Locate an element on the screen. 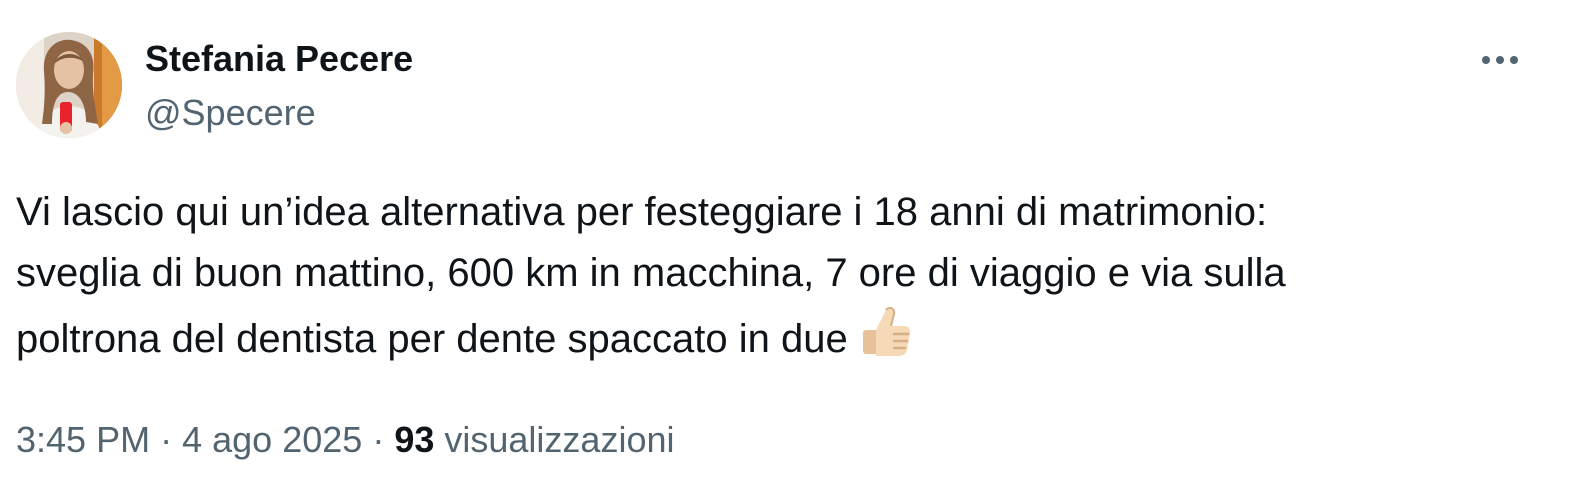  avatar is located at coordinates (69, 85).